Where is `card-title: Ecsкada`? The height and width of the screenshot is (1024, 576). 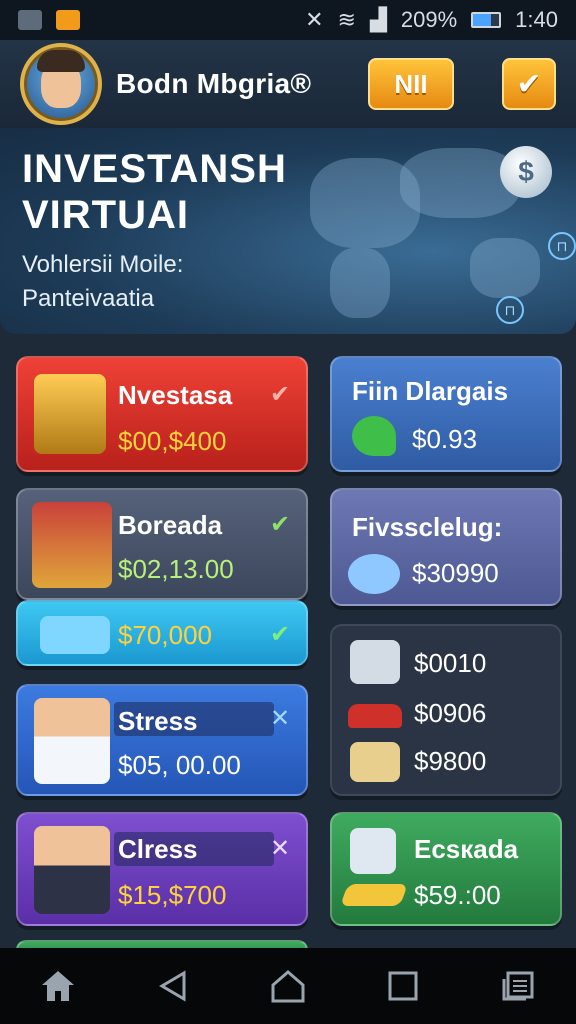 card-title: Ecsкada is located at coordinates (466, 849).